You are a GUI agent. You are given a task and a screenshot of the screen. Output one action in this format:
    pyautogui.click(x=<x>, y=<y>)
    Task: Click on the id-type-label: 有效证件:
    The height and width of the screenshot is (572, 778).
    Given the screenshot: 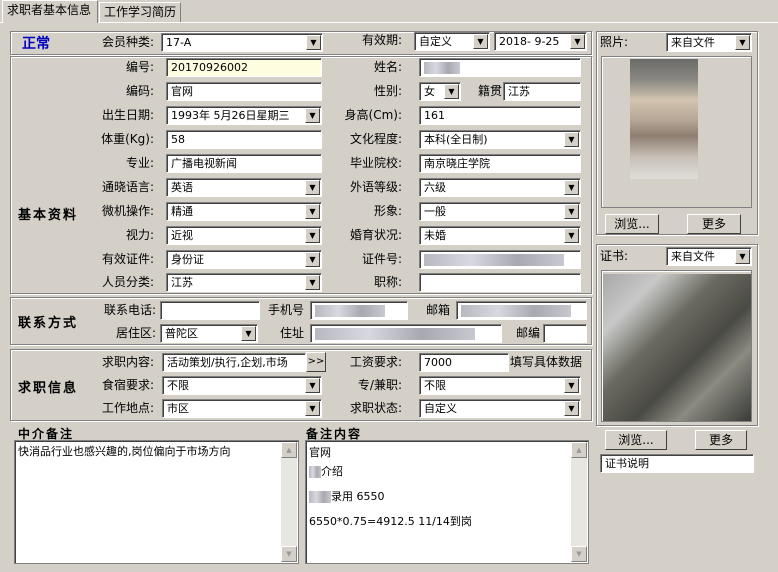 What is the action you would take?
    pyautogui.click(x=127, y=259)
    